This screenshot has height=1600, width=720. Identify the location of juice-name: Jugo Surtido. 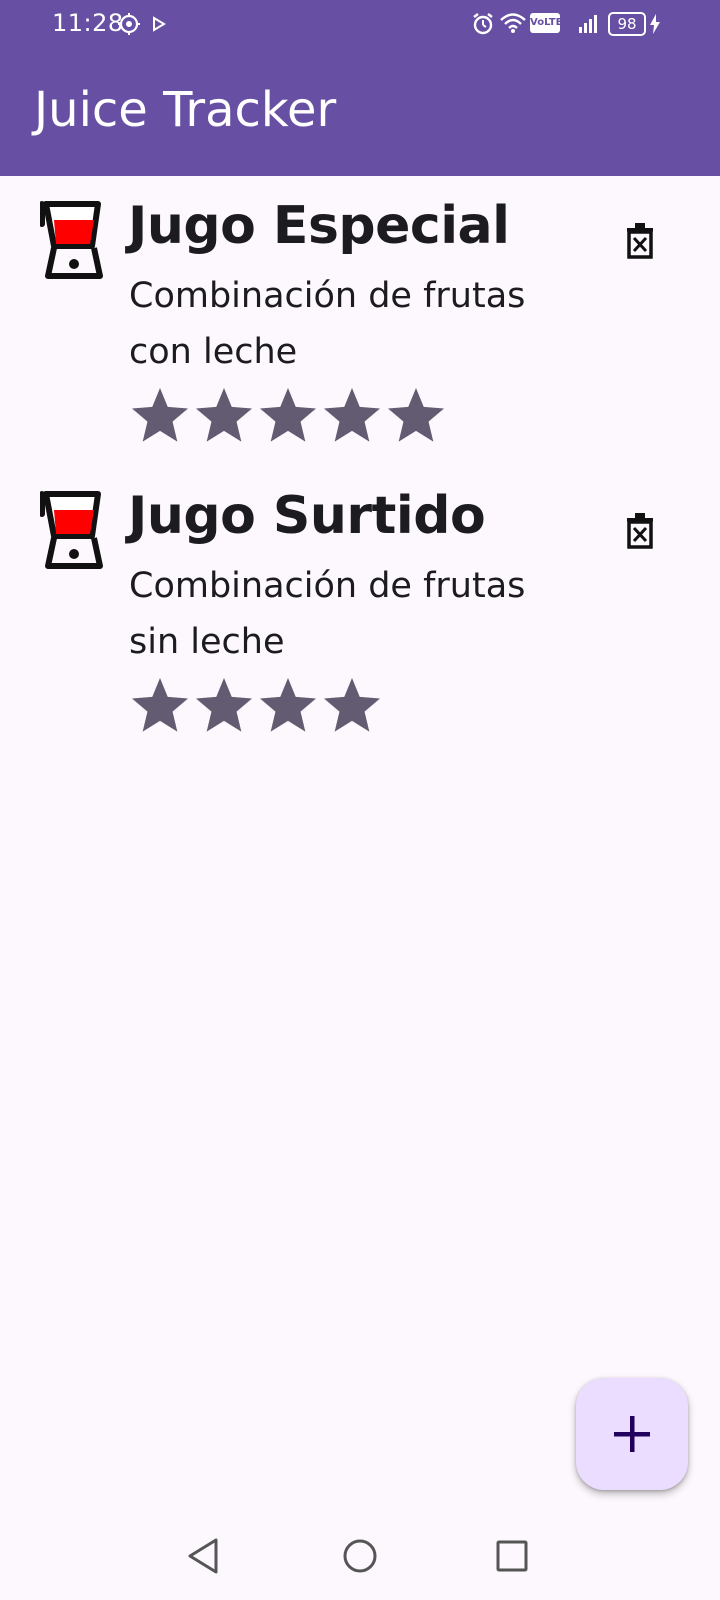
(307, 516).